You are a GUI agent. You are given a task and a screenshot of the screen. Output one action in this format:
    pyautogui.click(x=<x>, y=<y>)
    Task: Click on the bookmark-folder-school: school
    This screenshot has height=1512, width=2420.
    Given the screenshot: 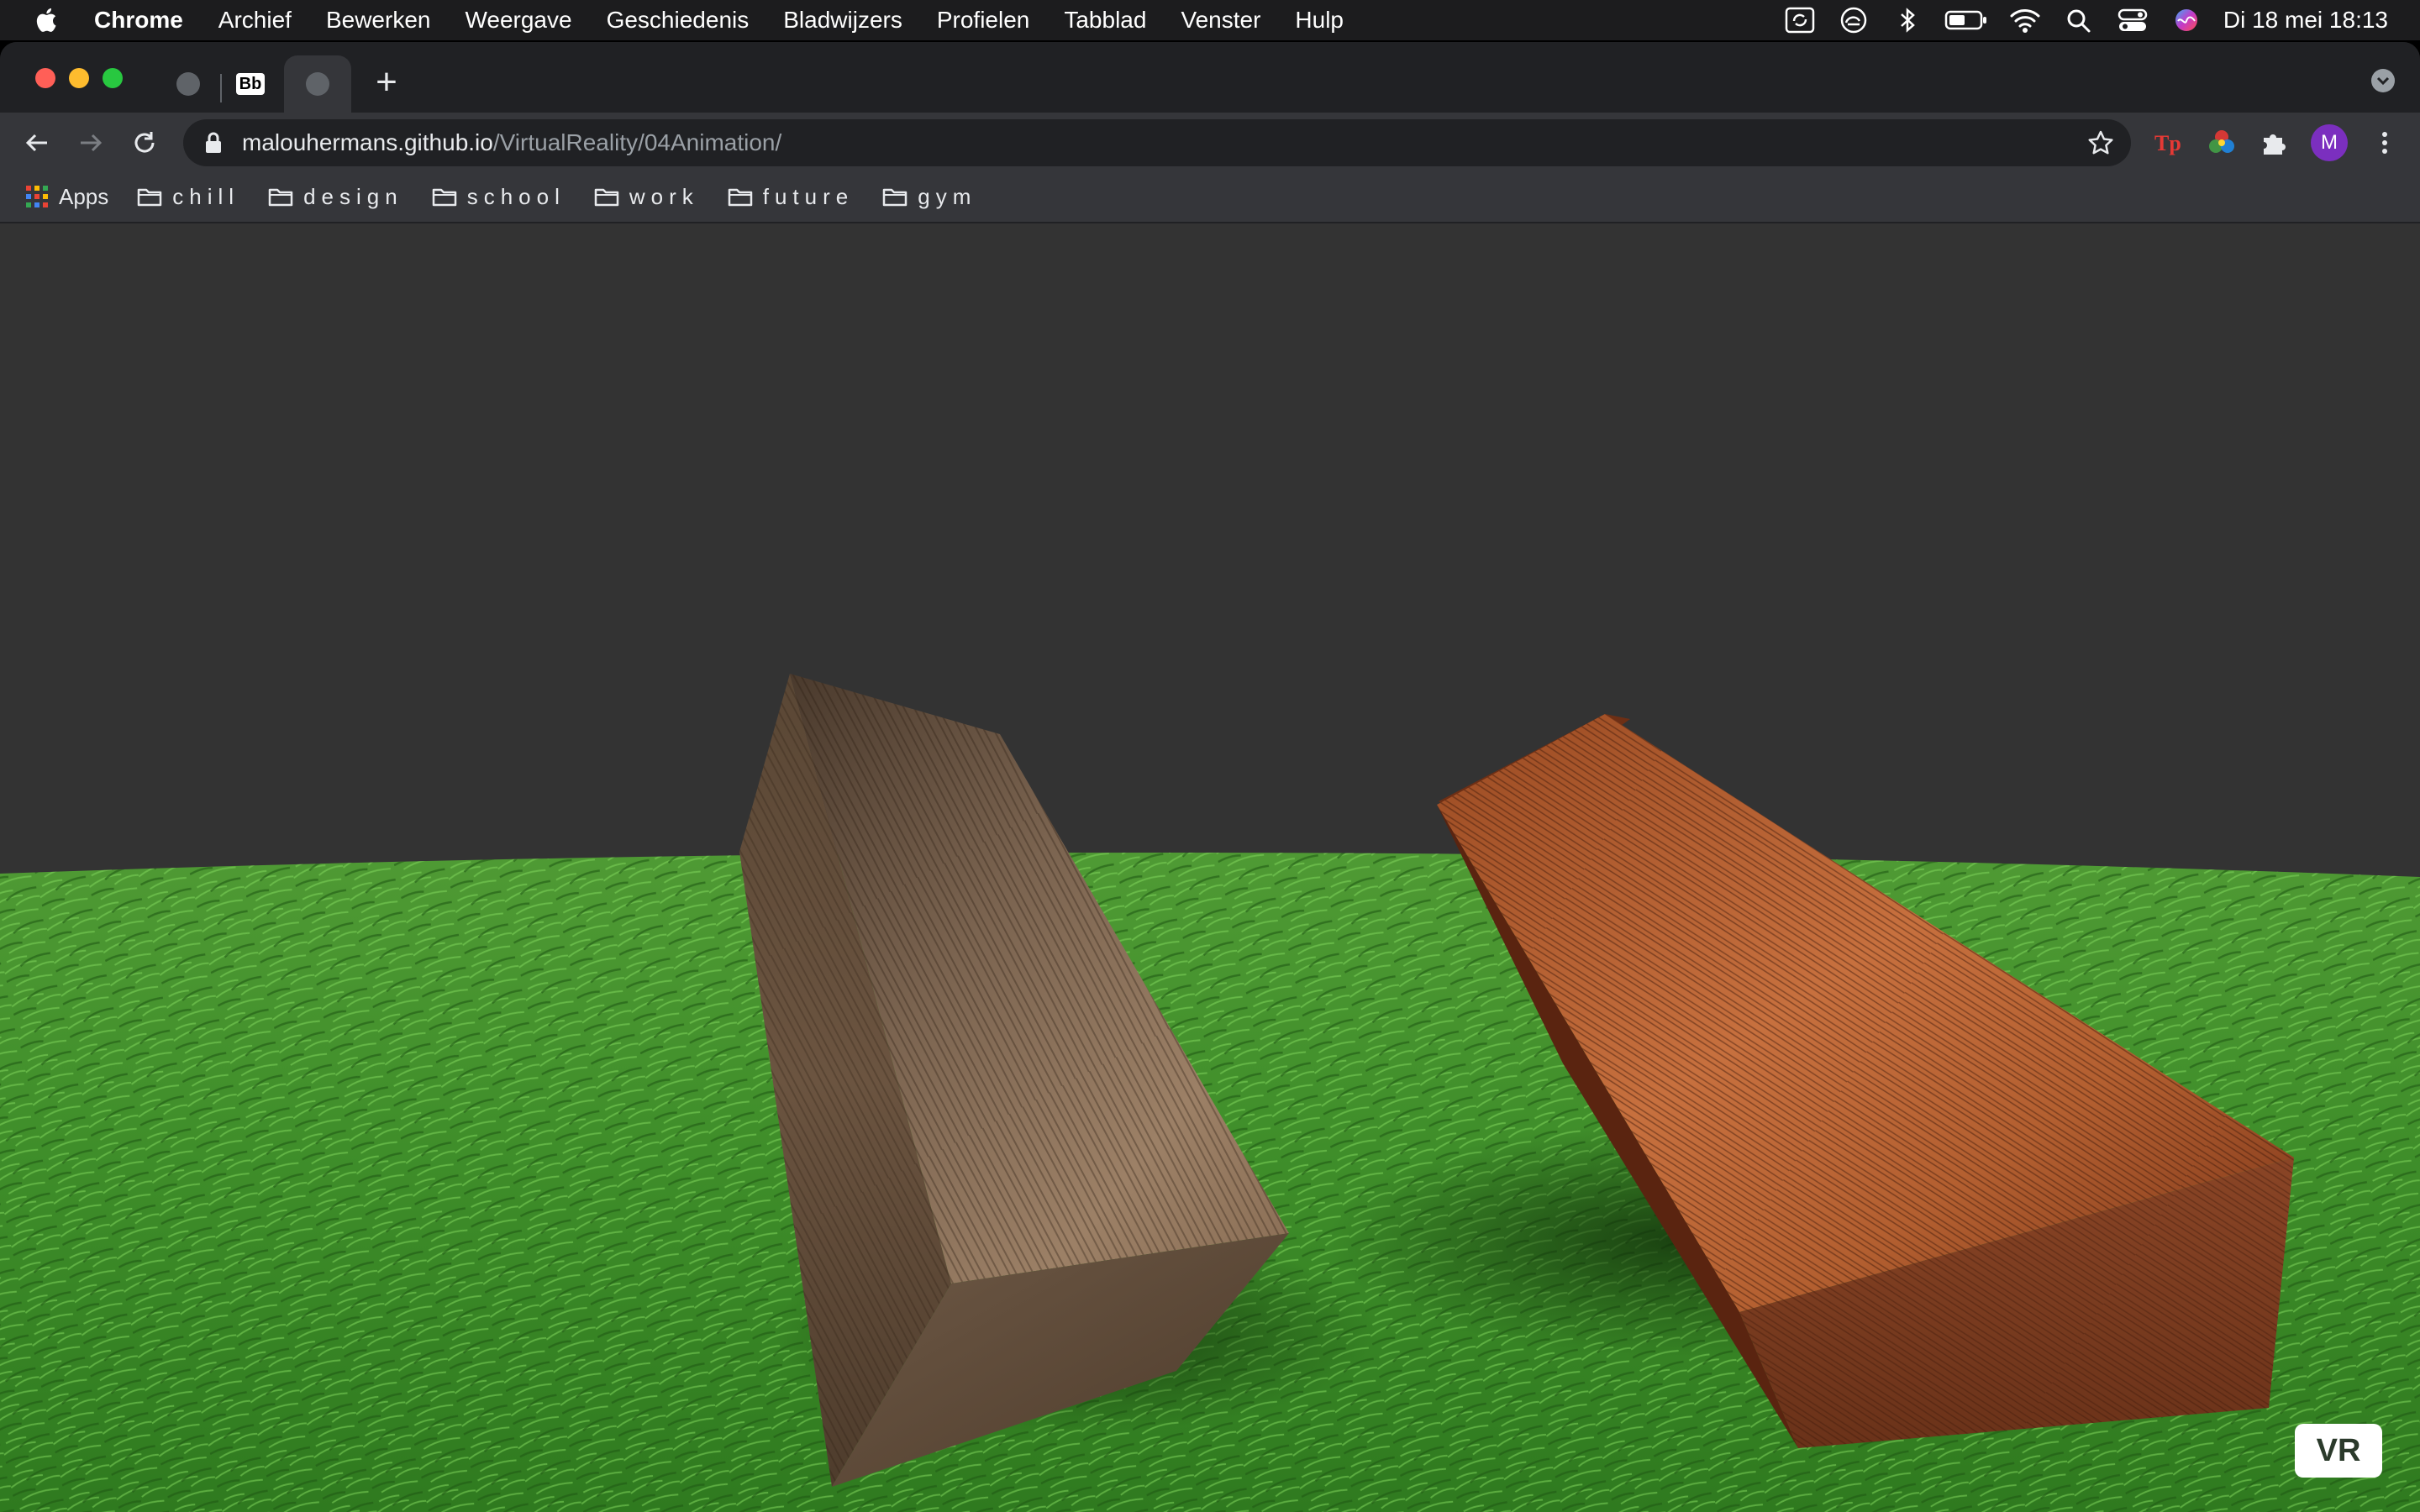 What is the action you would take?
    pyautogui.click(x=499, y=197)
    